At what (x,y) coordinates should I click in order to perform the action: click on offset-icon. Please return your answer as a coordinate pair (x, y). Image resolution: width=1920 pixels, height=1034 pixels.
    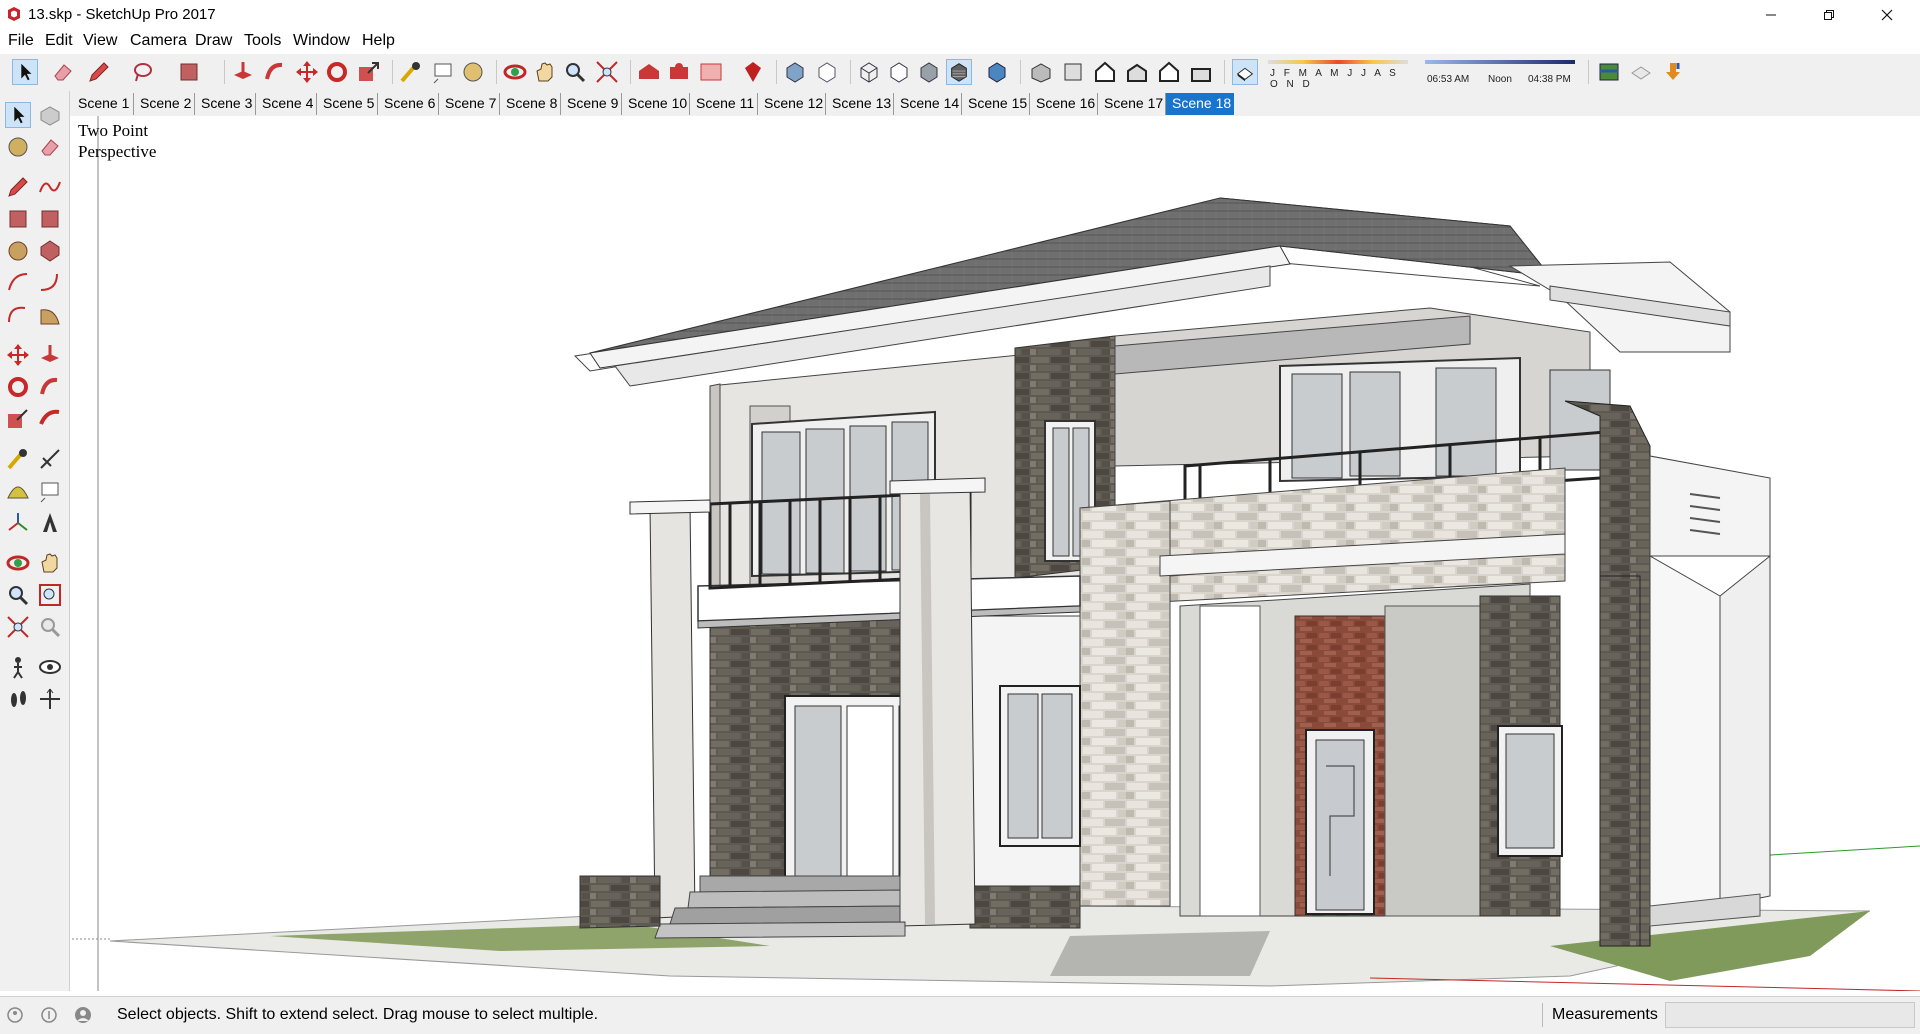
    Looking at the image, I should click on (50, 419).